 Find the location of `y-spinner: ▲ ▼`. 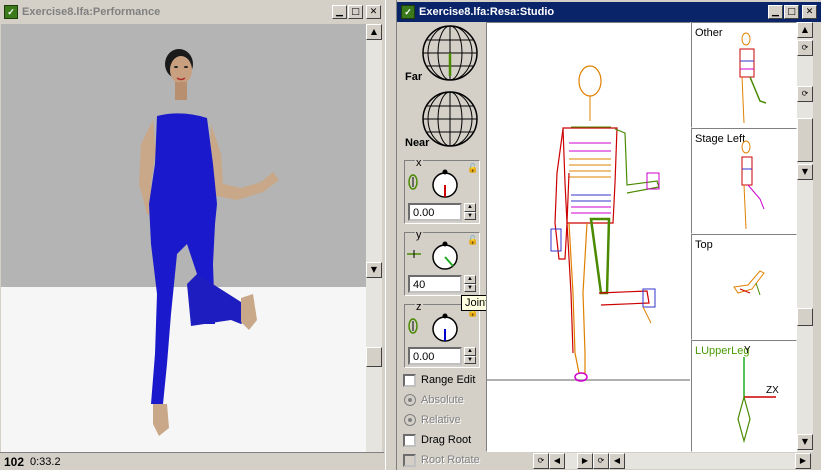

y-spinner: ▲ ▼ is located at coordinates (470, 283).